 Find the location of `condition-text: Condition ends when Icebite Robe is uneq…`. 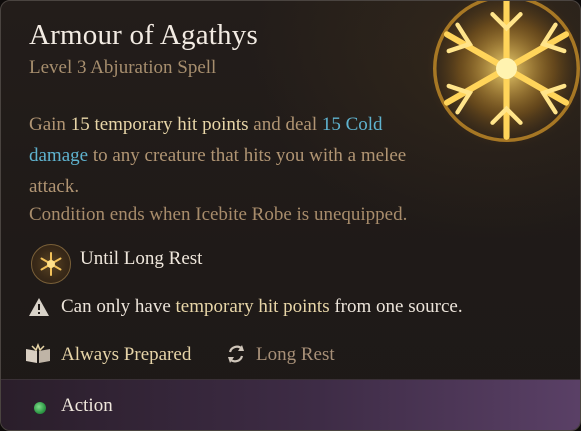

condition-text: Condition ends when Icebite Robe is uneq… is located at coordinates (218, 214).